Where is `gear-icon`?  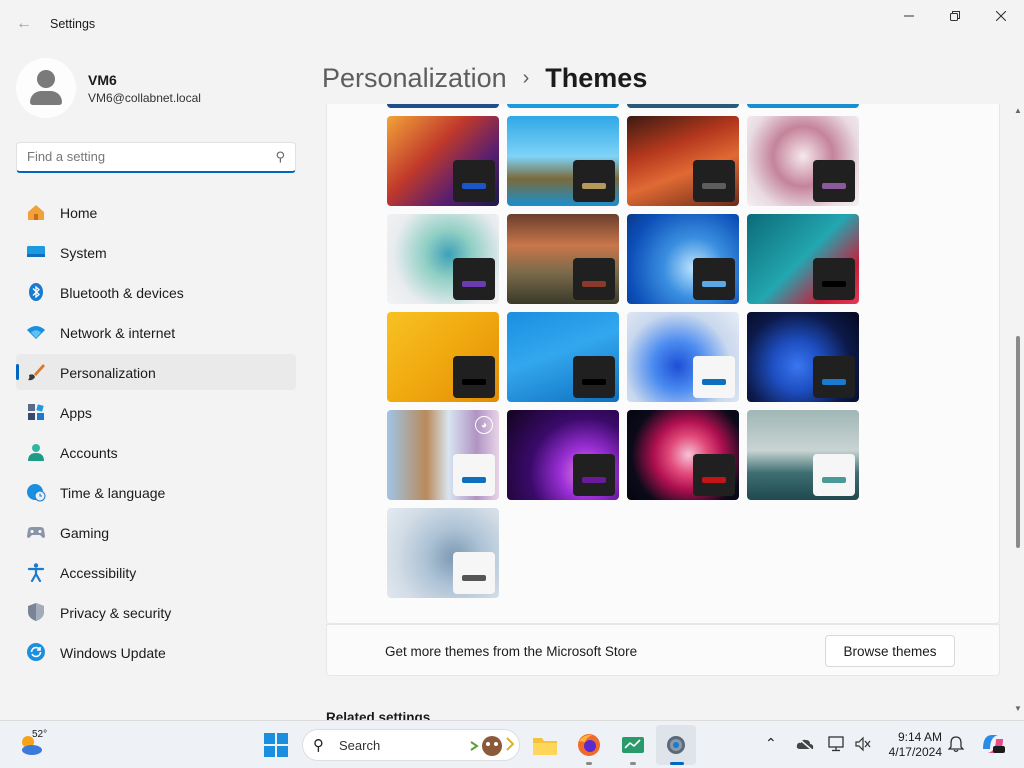 gear-icon is located at coordinates (676, 745).